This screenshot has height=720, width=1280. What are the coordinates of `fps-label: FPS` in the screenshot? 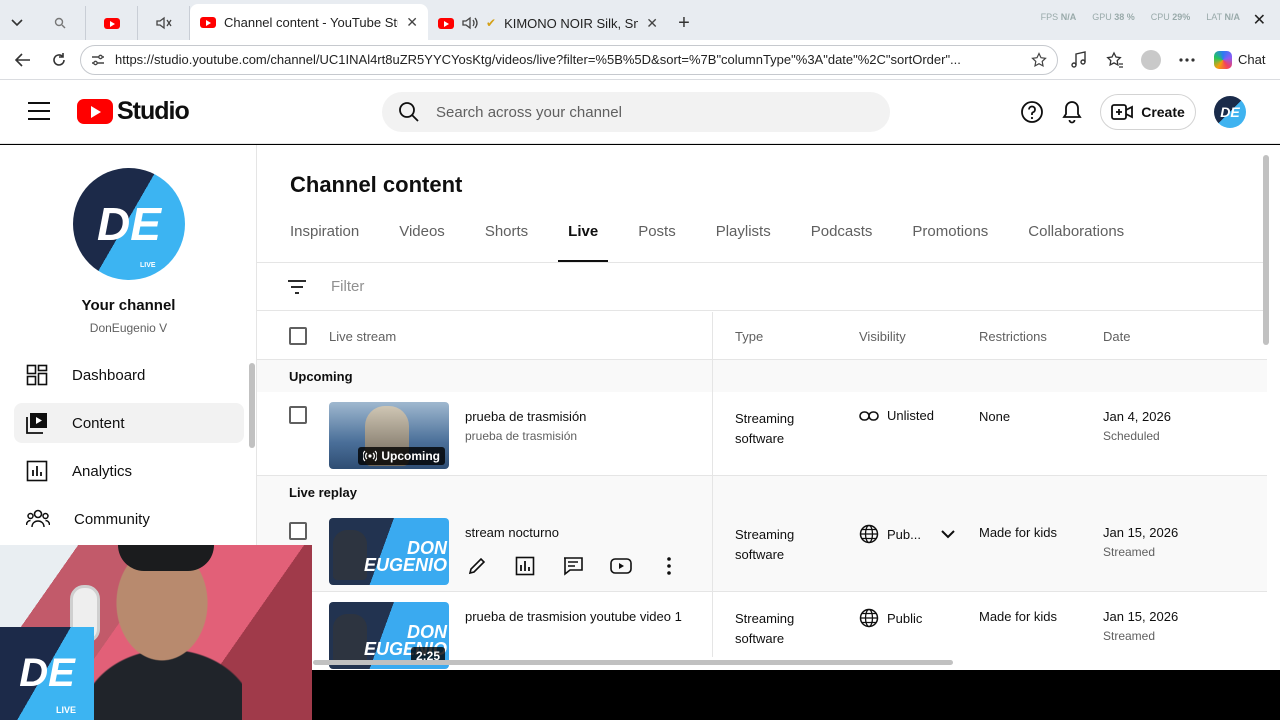 It's located at (1049, 17).